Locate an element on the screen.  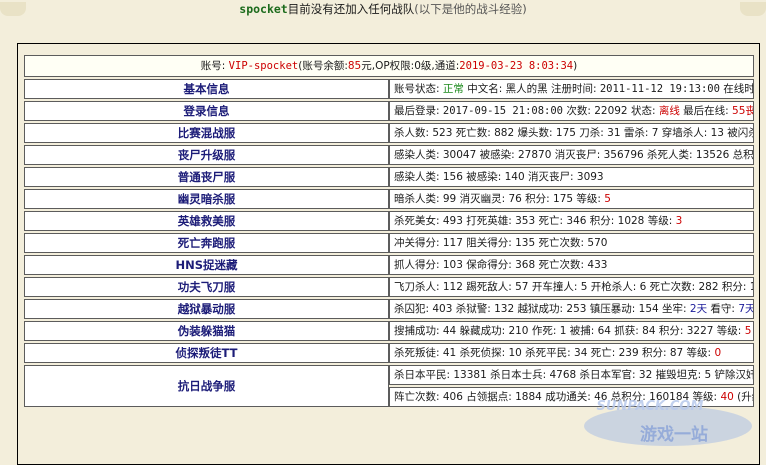
server-label: 登录信息 is located at coordinates (206, 111).